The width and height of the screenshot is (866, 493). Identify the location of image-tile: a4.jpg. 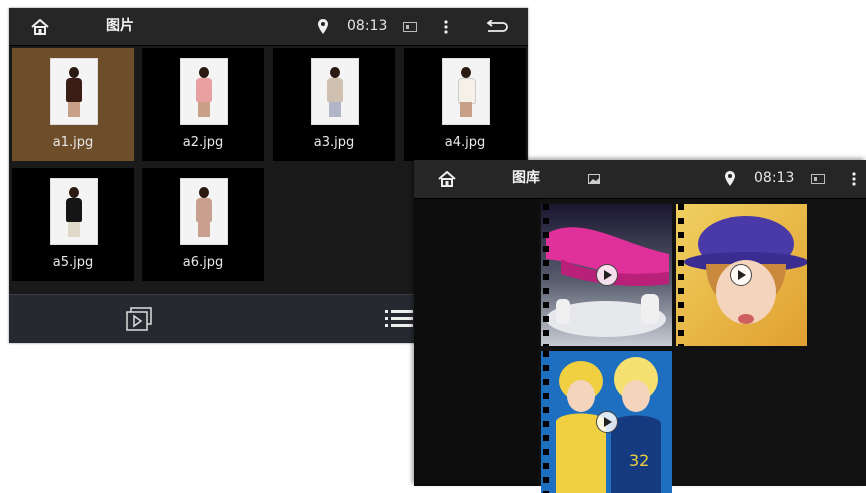
(465, 104).